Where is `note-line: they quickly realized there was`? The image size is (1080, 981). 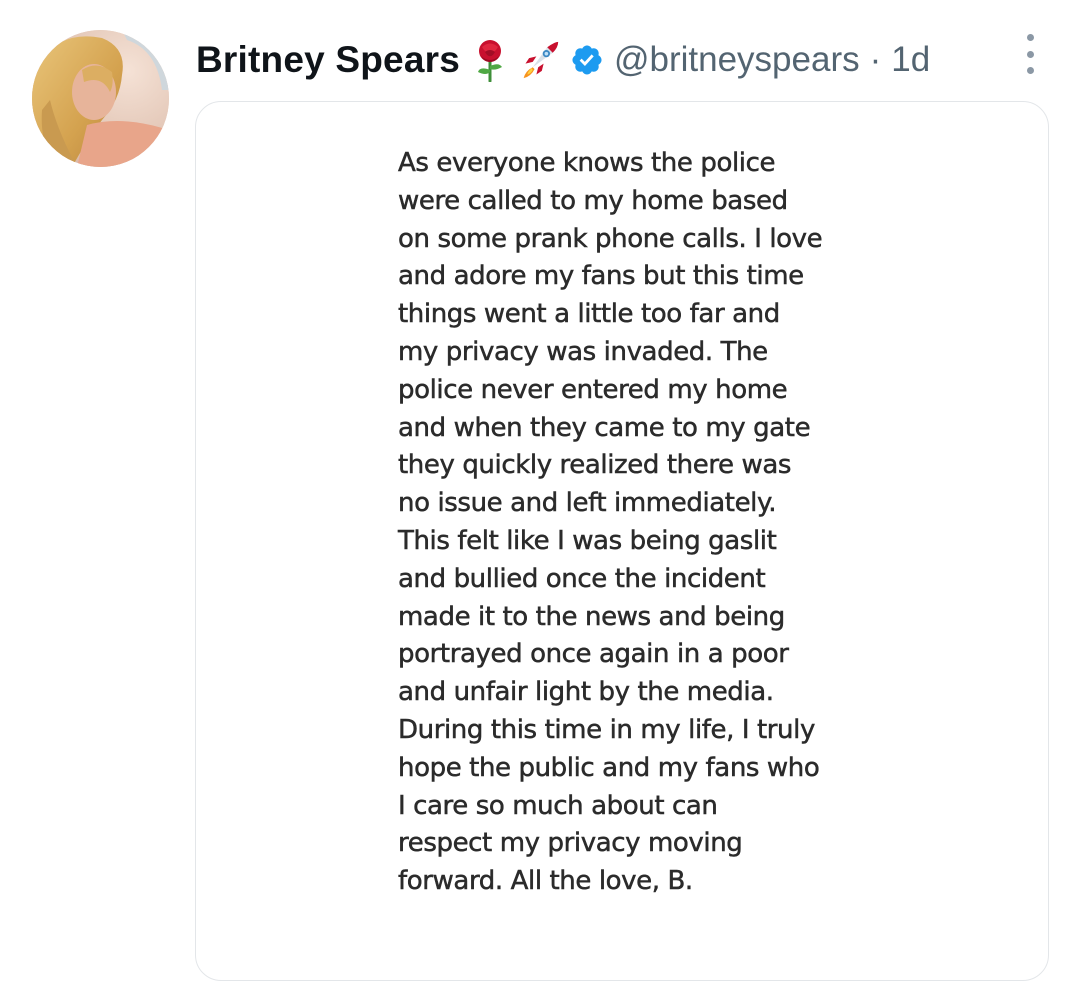 note-line: they quickly realized there was is located at coordinates (595, 465).